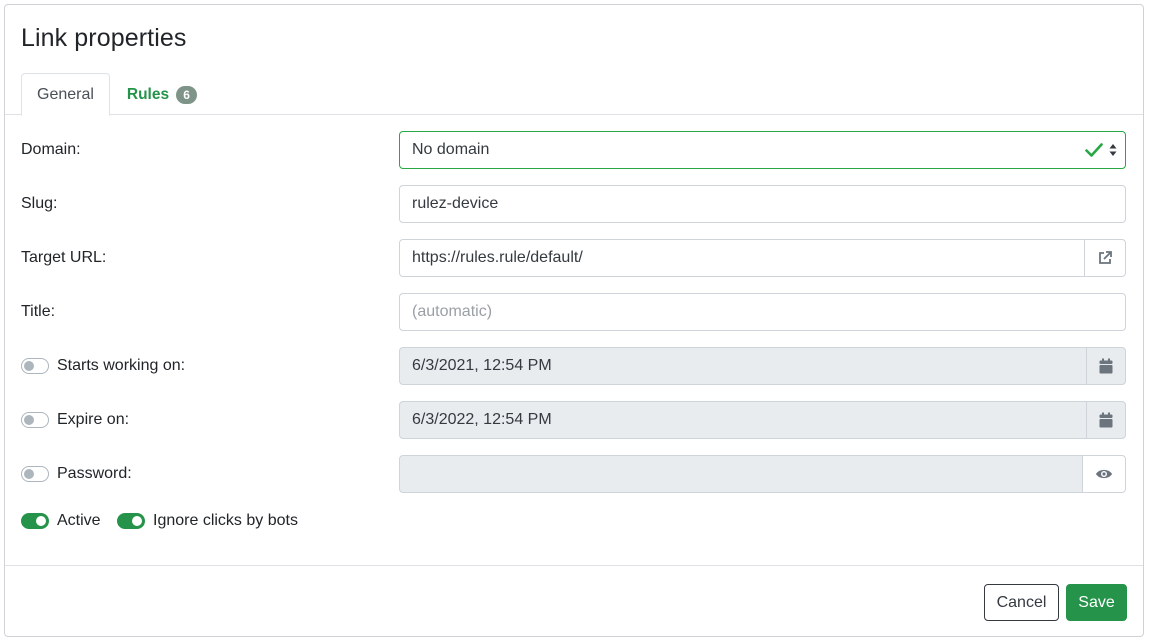 The height and width of the screenshot is (644, 1150). I want to click on open-url-button, so click(1105, 258).